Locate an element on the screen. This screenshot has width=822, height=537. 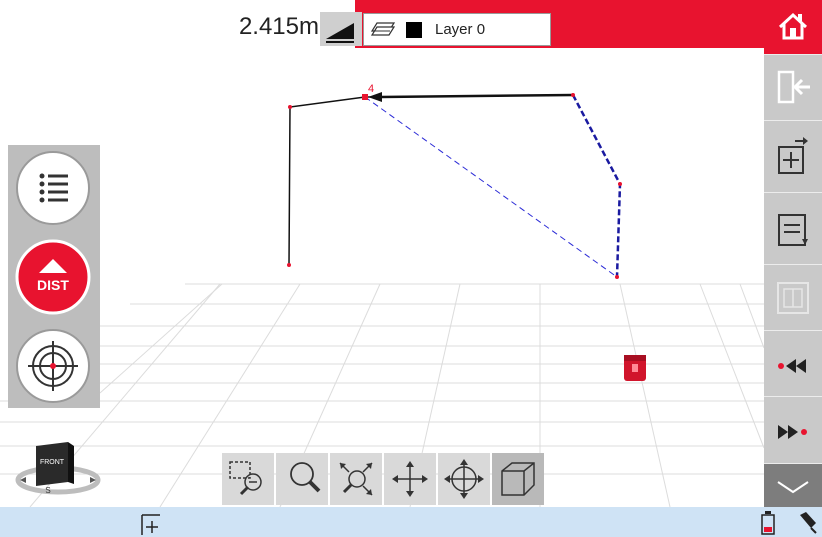
step-back-button is located at coordinates (793, 363).